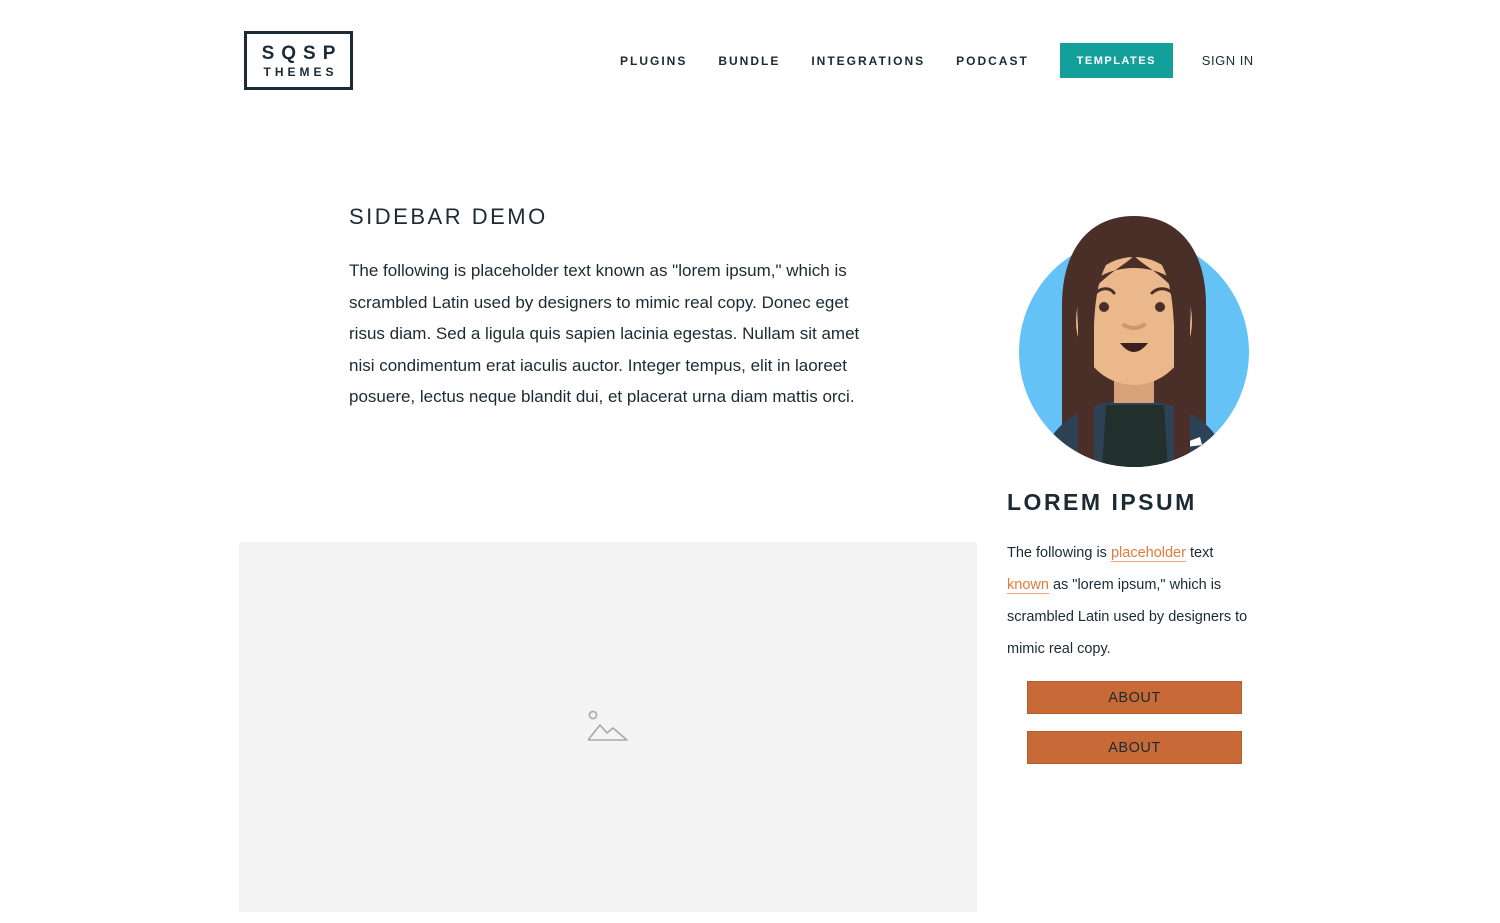  Describe the element at coordinates (992, 61) in the screenshot. I see `nav-podcast: PODCAST` at that location.